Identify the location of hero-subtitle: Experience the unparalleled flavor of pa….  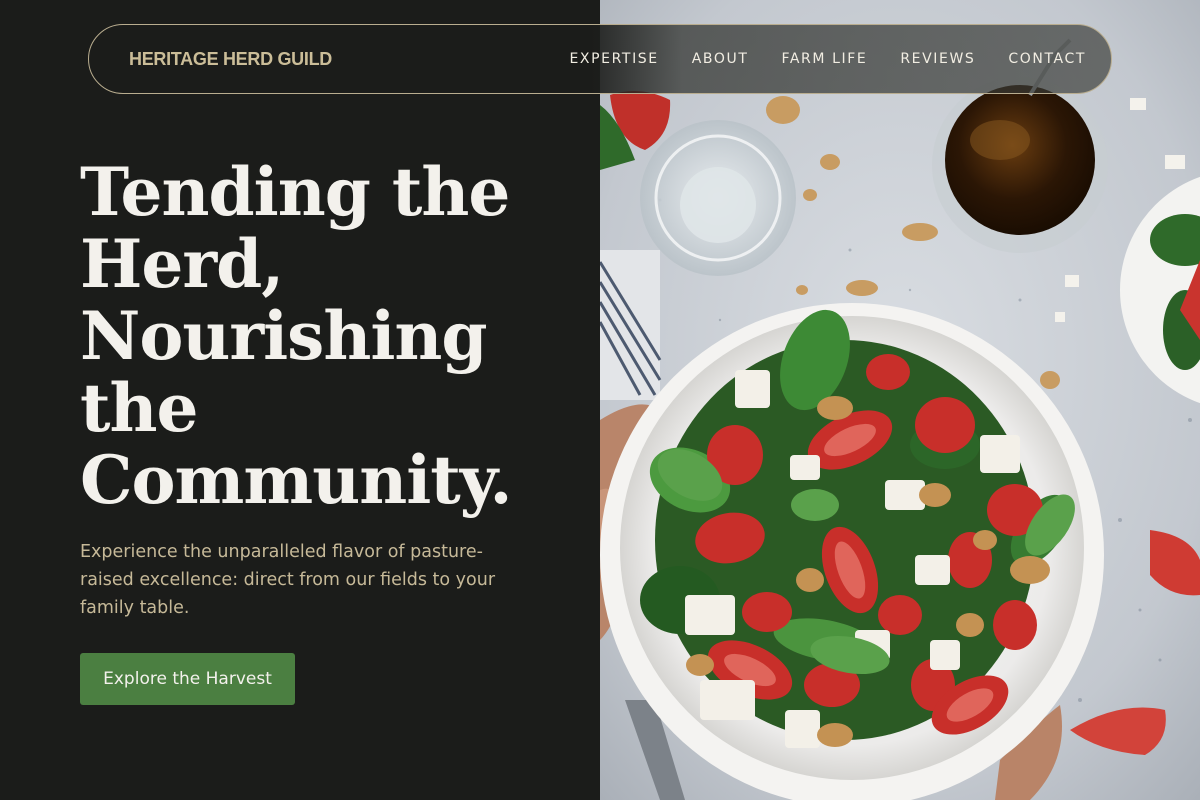
(288, 580).